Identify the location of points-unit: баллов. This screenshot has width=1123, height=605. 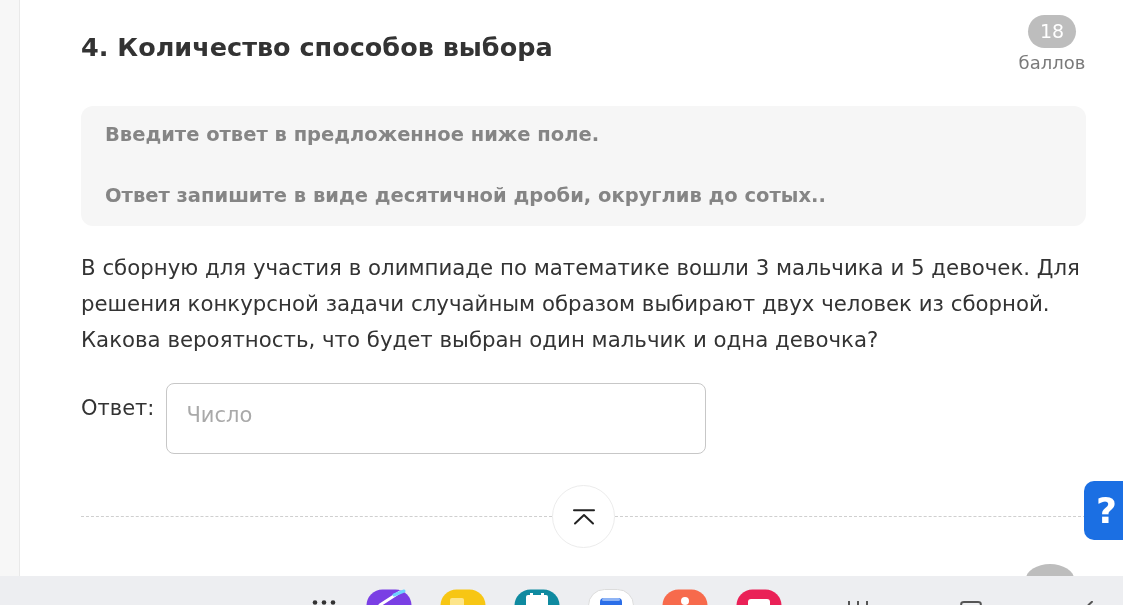
(1052, 63).